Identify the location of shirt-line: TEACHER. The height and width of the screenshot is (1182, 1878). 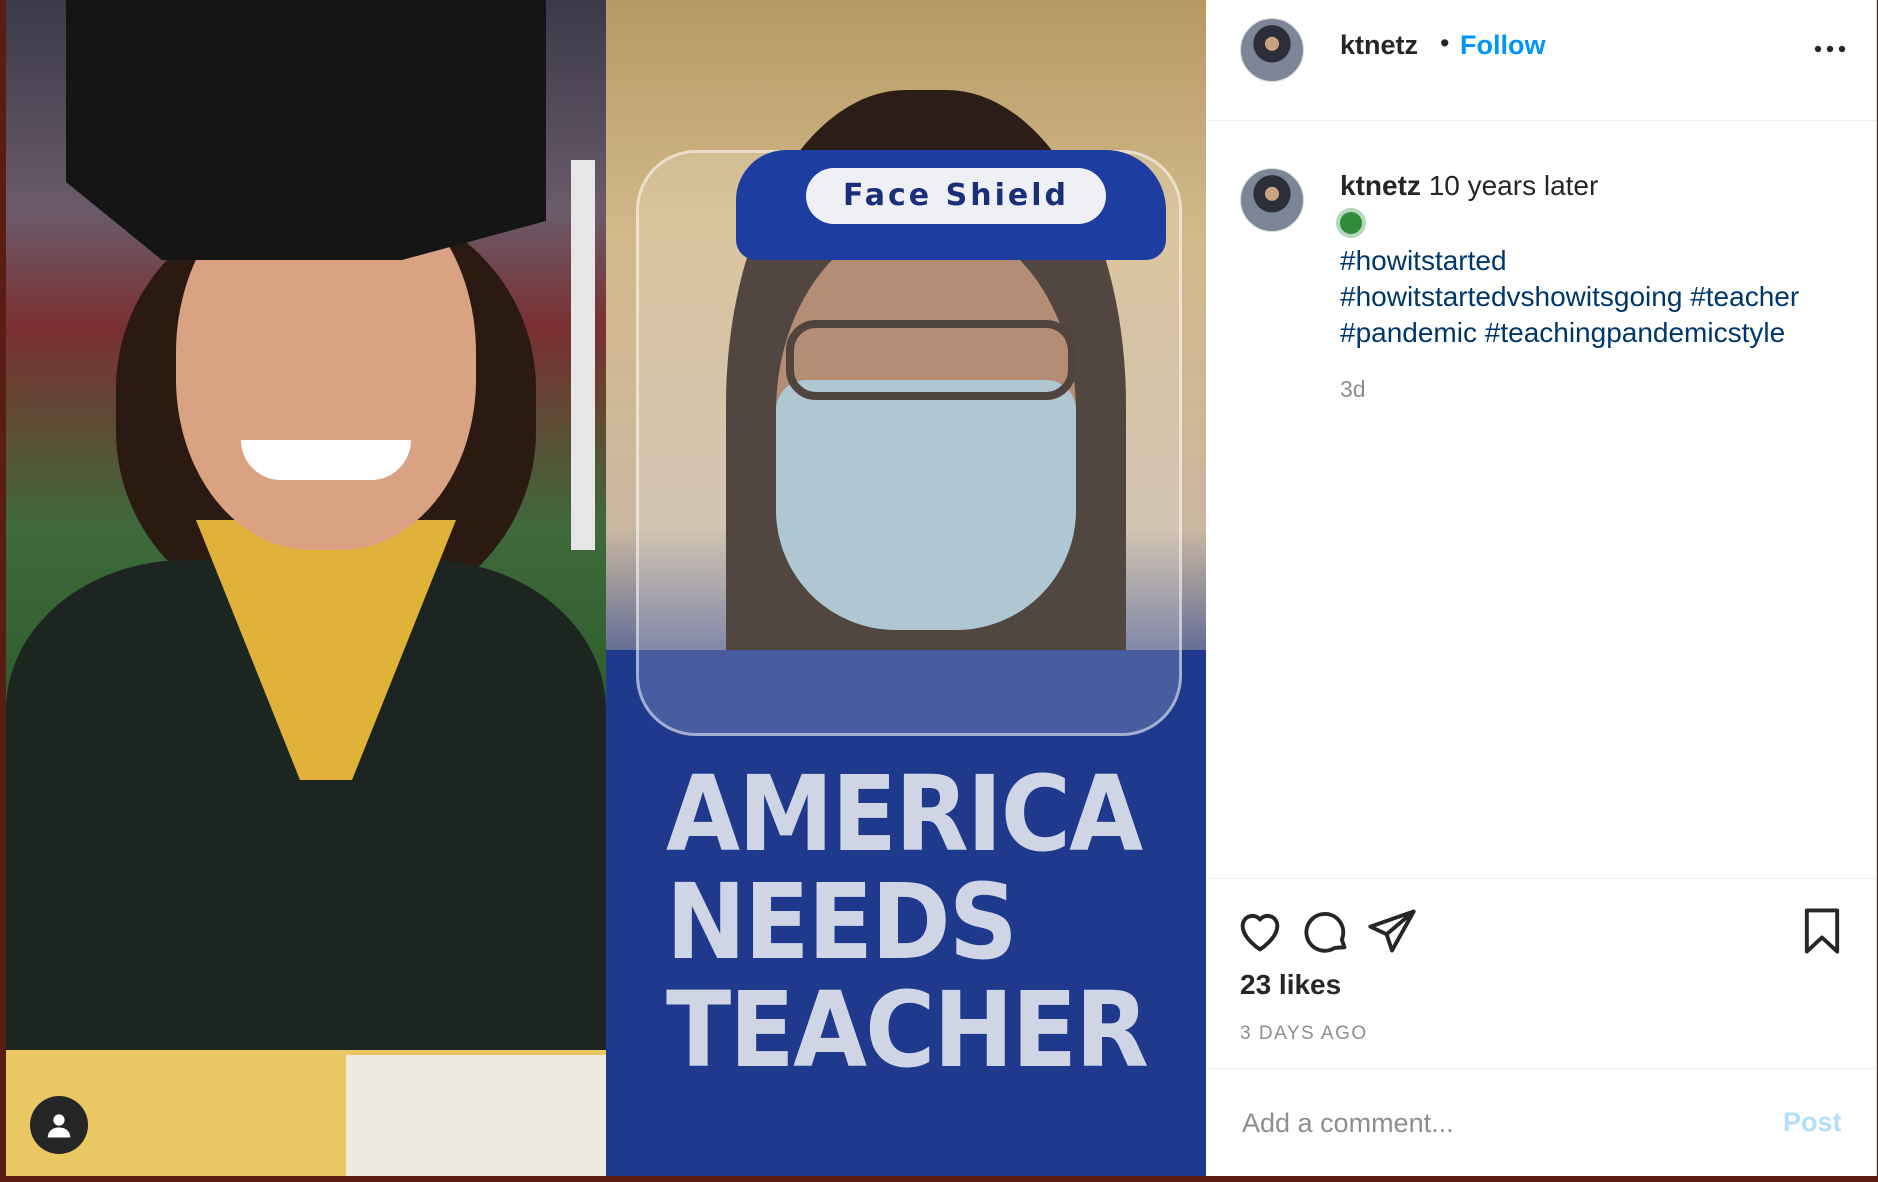
(907, 1030).